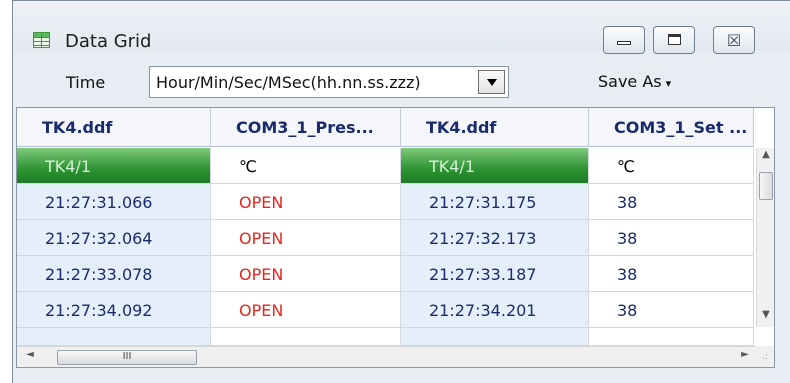 Image resolution: width=790 pixels, height=383 pixels. I want to click on time-format-select: Hour/Min/Sec/MSec(hh.nn.ss.zzz), so click(329, 82).